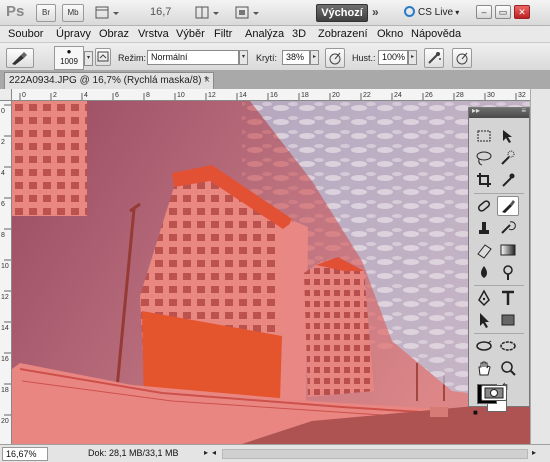  Describe the element at coordinates (503, 12) in the screenshot. I see `restore-button: ▭` at that location.